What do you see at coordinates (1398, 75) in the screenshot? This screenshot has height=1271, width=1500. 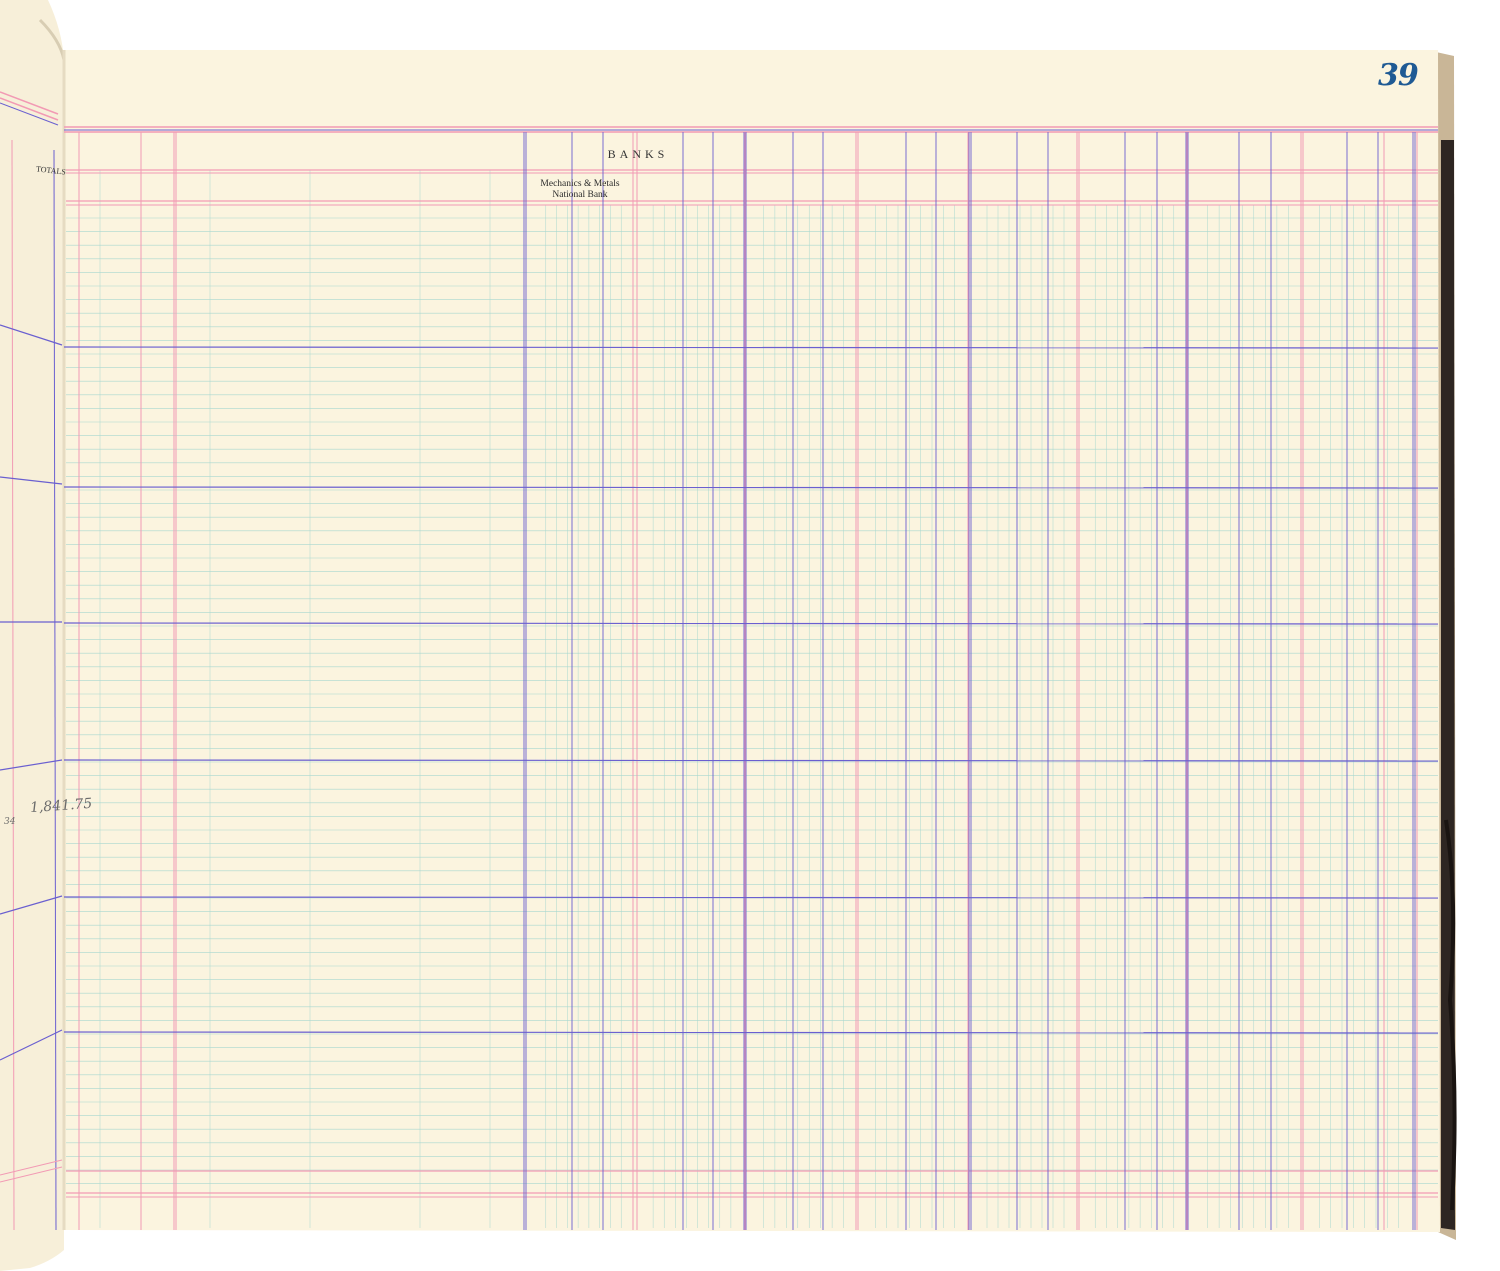 I see `page-number: 39` at bounding box center [1398, 75].